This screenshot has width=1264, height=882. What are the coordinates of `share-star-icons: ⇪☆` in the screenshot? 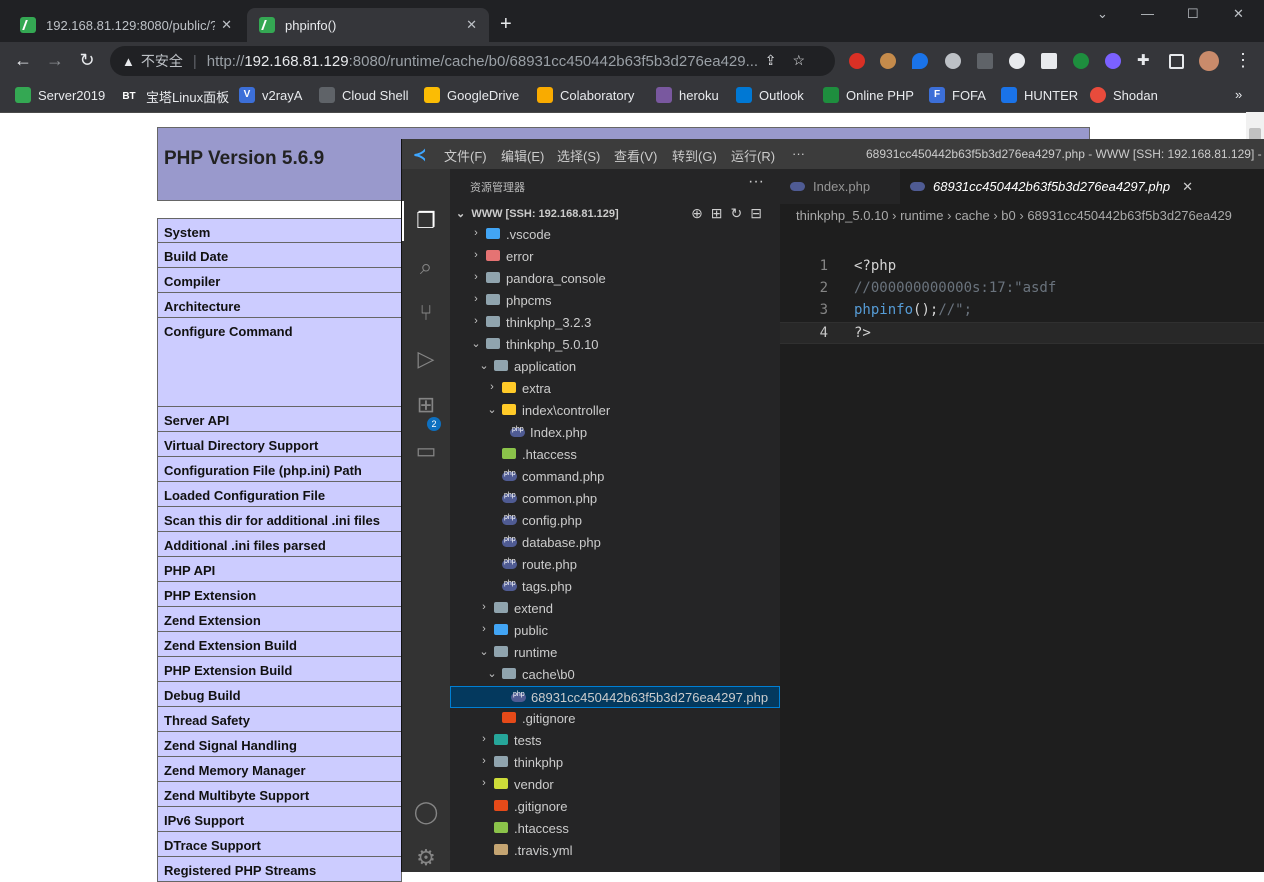 It's located at (793, 60).